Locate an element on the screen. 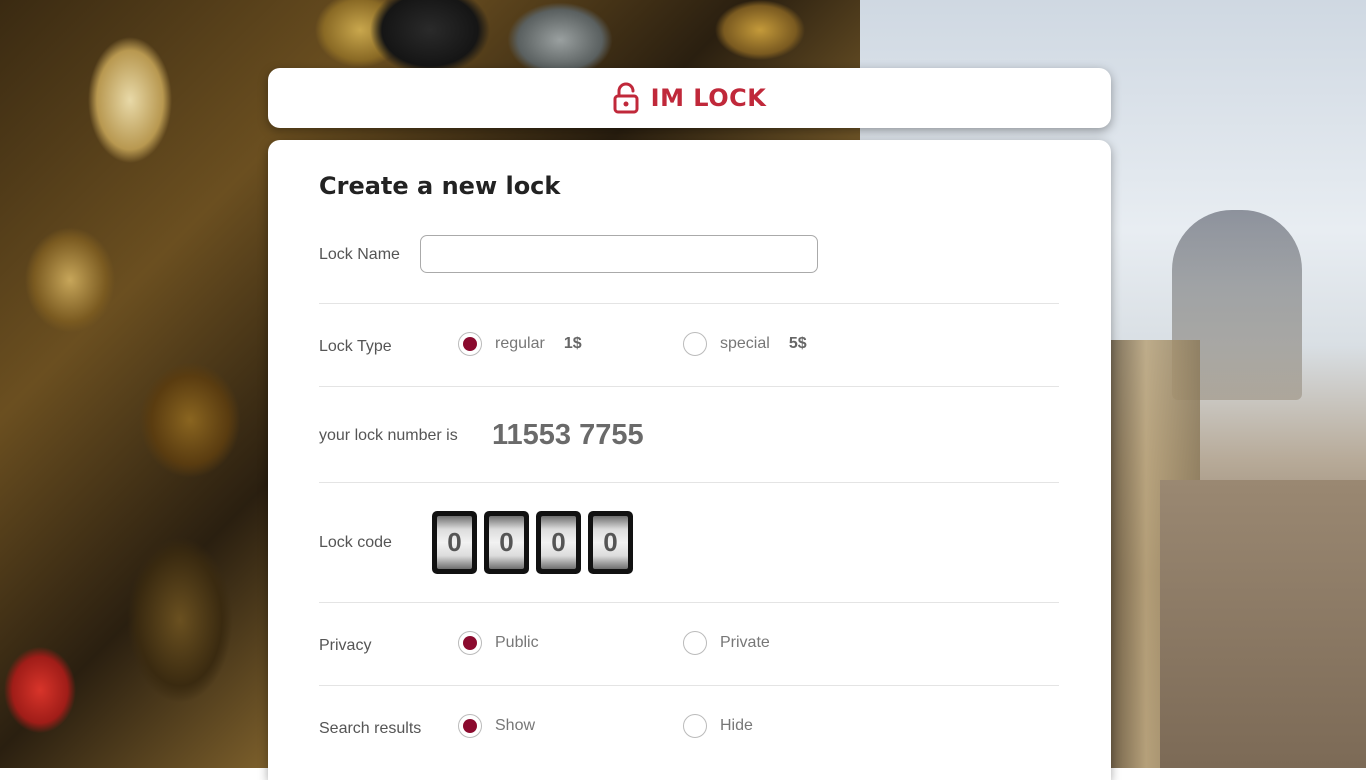 This screenshot has height=780, width=1366. lock-type-special-radio: special 5$ is located at coordinates (745, 344).